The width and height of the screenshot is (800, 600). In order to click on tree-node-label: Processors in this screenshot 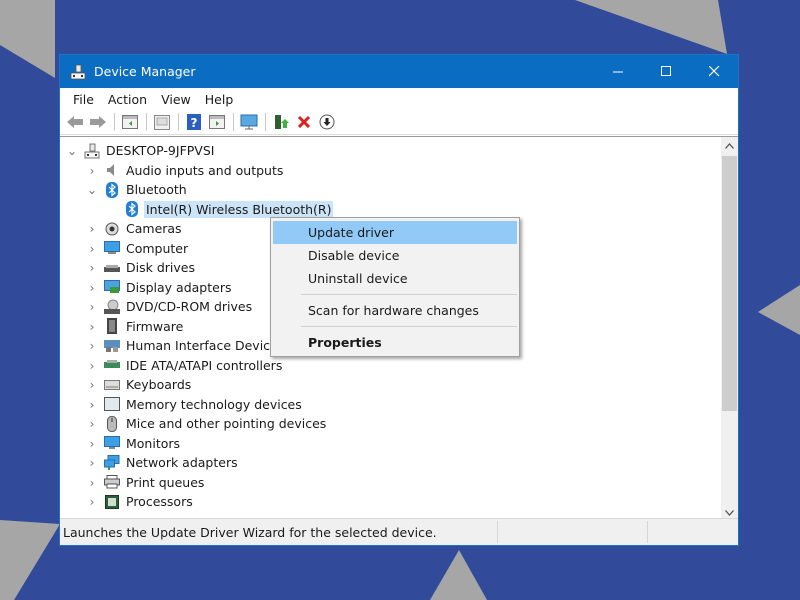, I will do `click(159, 502)`.